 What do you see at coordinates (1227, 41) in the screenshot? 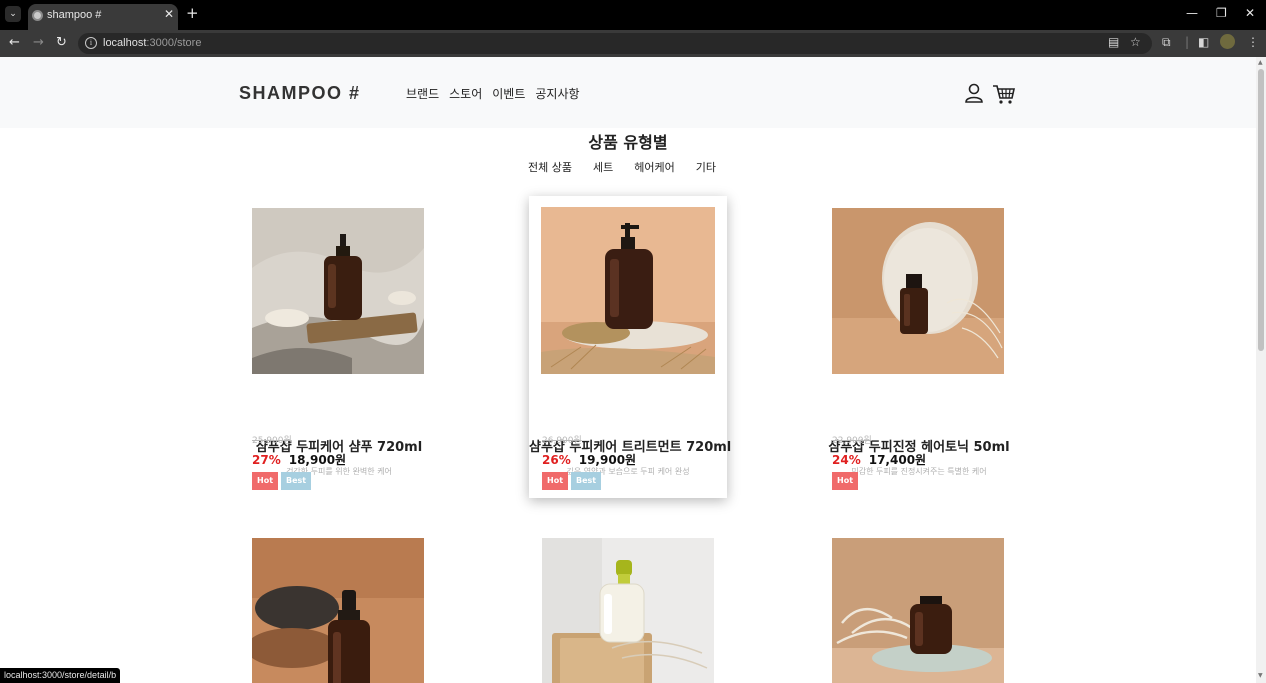
I see `profile-avatar` at bounding box center [1227, 41].